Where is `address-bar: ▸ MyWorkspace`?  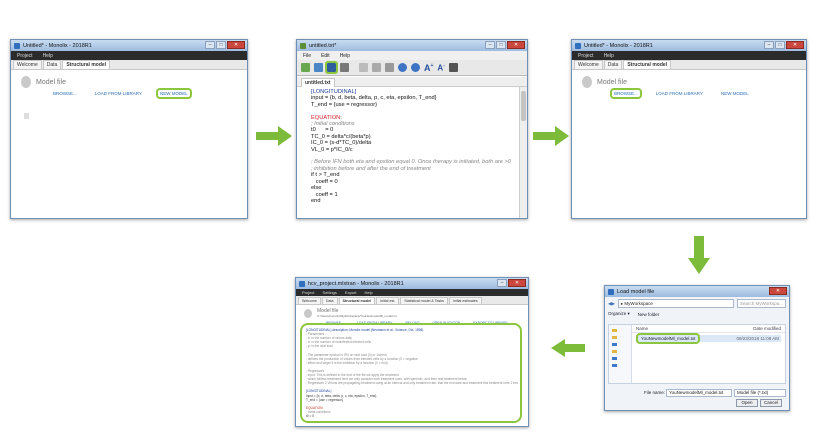
address-bar: ▸ MyWorkspace is located at coordinates (675, 303).